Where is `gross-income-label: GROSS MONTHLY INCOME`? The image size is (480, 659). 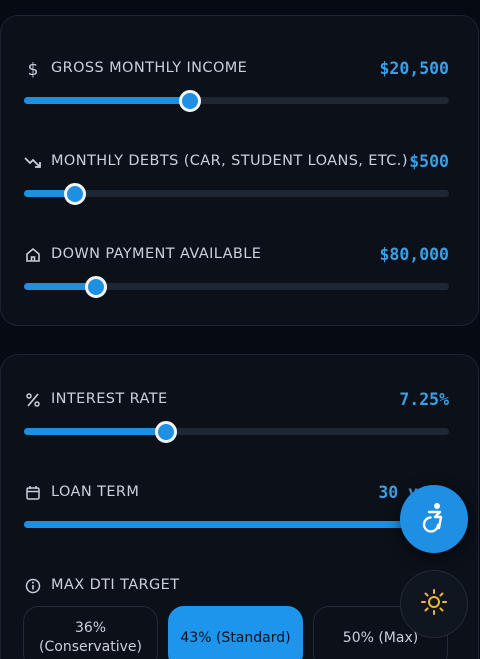
gross-income-label: GROSS MONTHLY INCOME is located at coordinates (149, 68).